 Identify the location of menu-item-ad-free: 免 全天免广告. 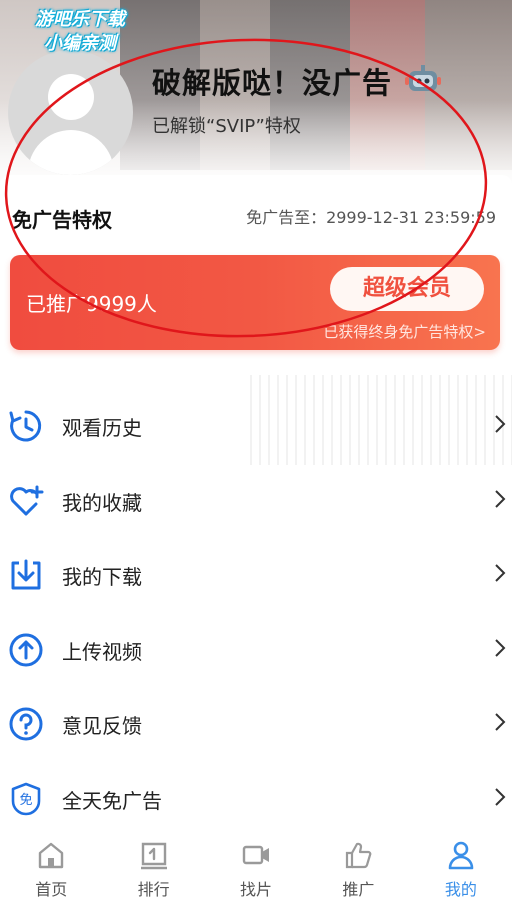
(256, 798).